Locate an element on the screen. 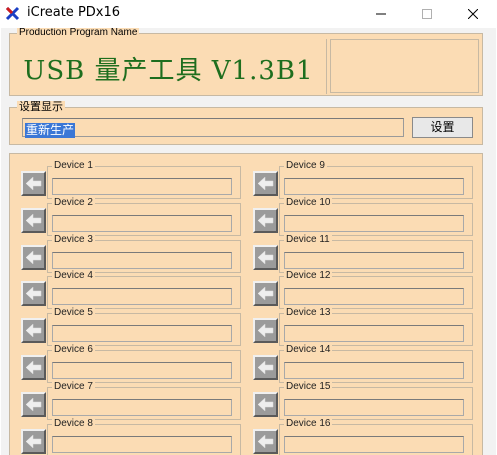  device-13-label: Device 13 is located at coordinates (308, 313).